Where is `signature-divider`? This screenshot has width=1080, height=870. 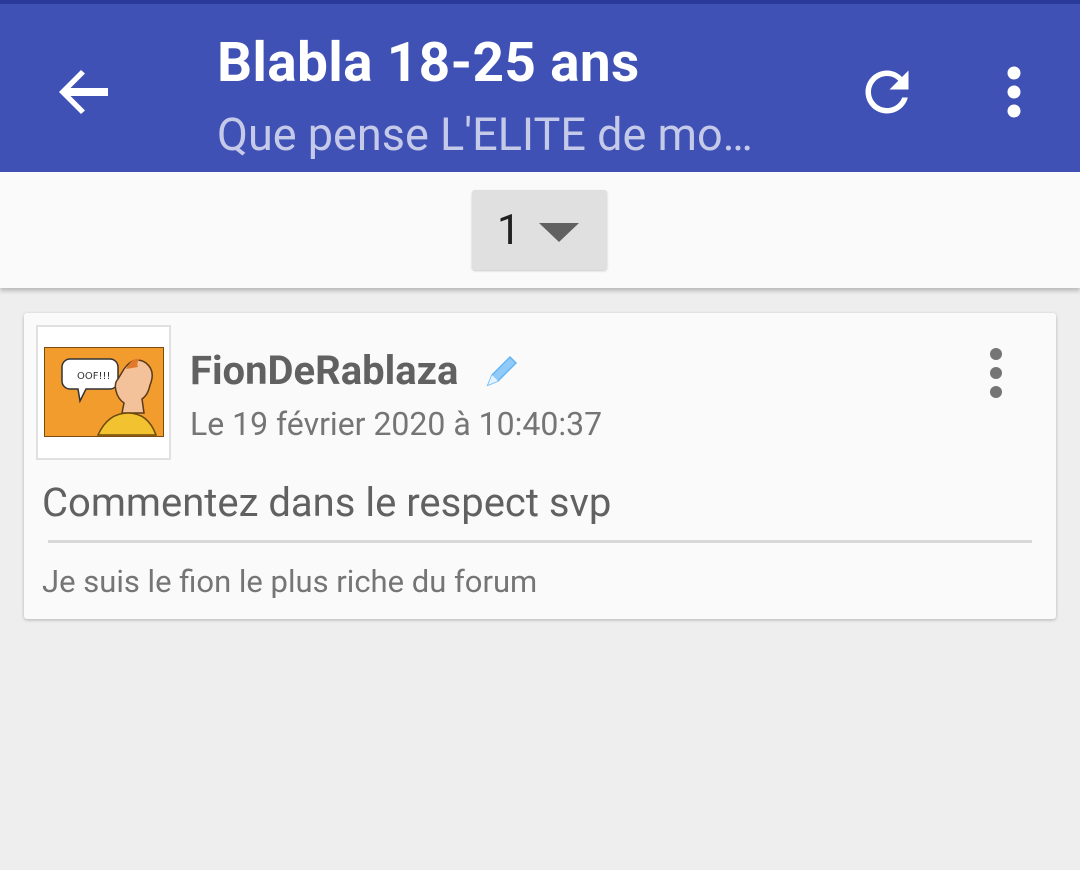 signature-divider is located at coordinates (540, 541).